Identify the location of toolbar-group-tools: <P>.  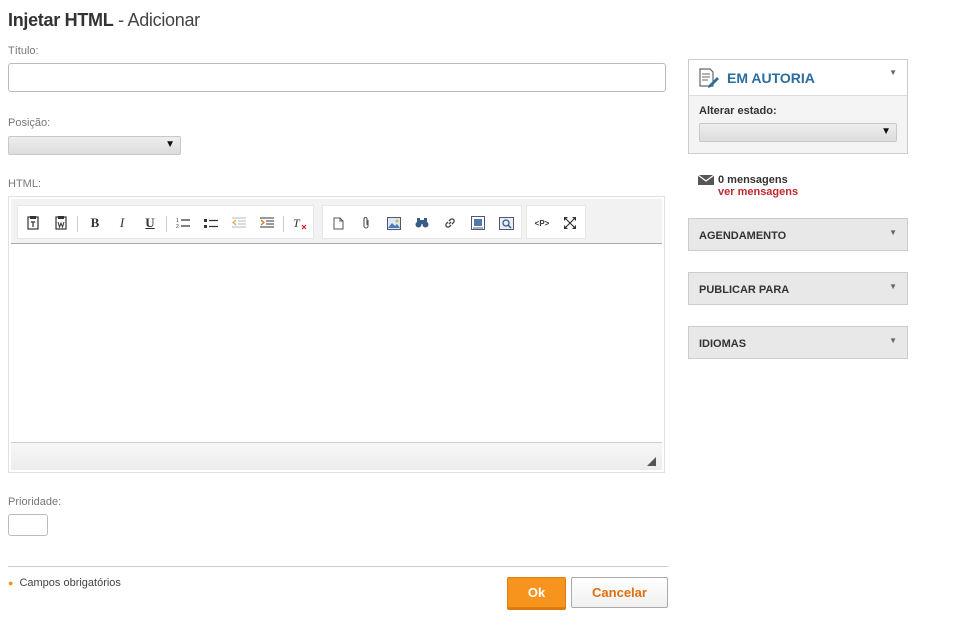
(556, 222).